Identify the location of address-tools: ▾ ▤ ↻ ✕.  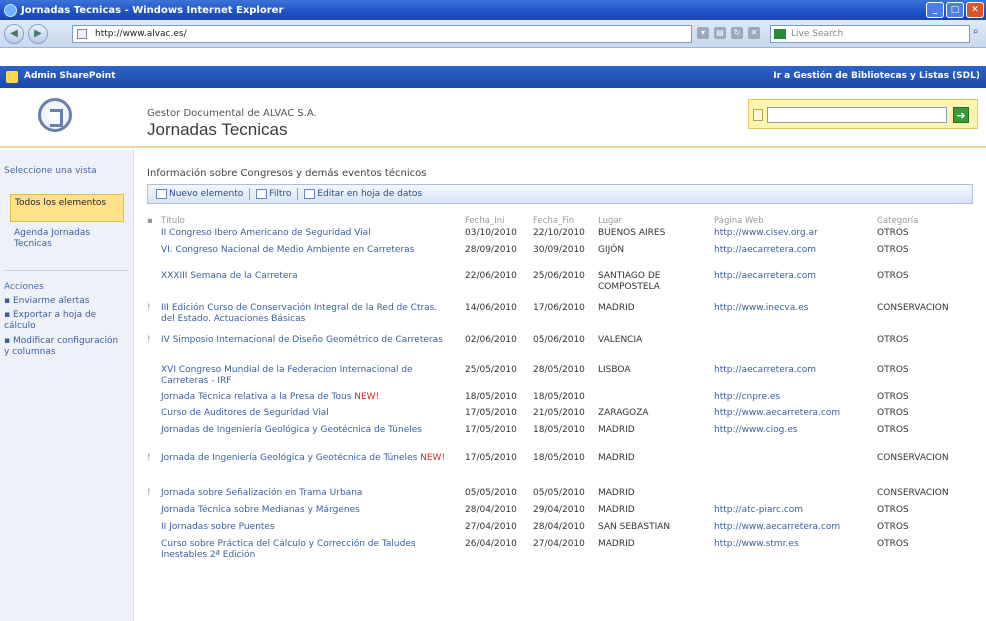
(728, 33).